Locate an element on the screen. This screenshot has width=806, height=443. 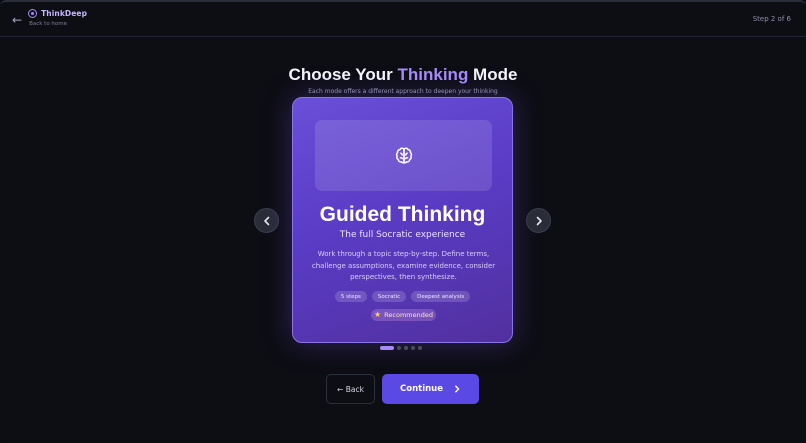
card-title: Guided Thinking is located at coordinates (402, 214).